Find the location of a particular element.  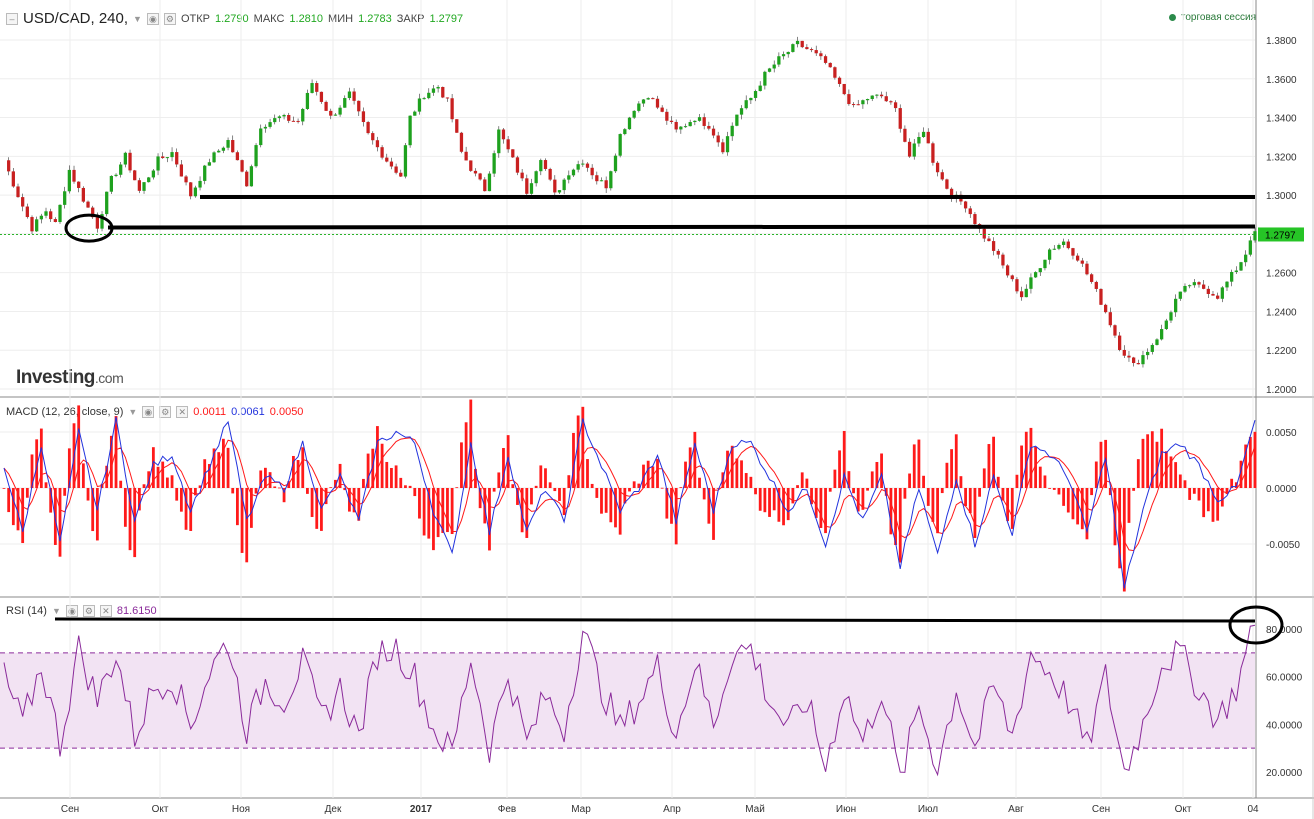

investing-logo: Investing.com is located at coordinates (70, 378).